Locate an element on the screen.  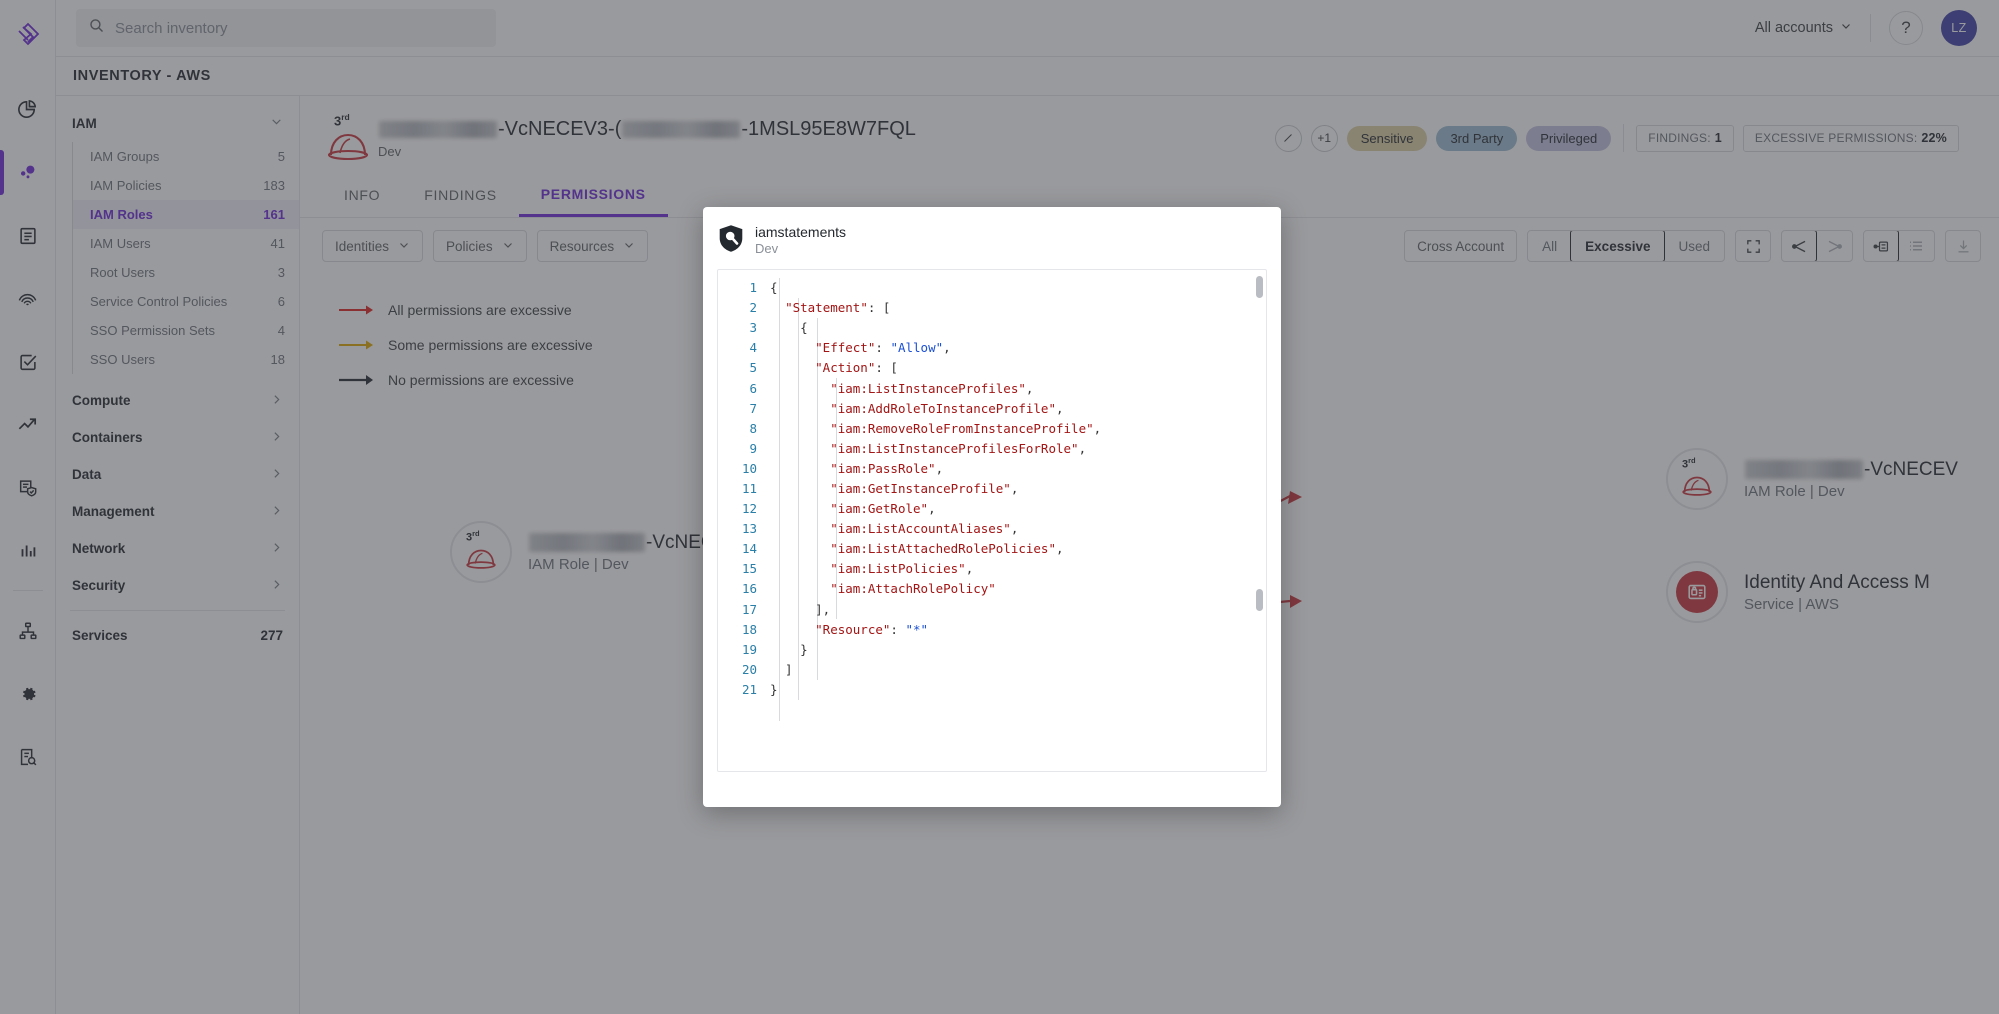
code-line-text: "iam:ListAttachedRolePolicies", is located at coordinates (947, 549).